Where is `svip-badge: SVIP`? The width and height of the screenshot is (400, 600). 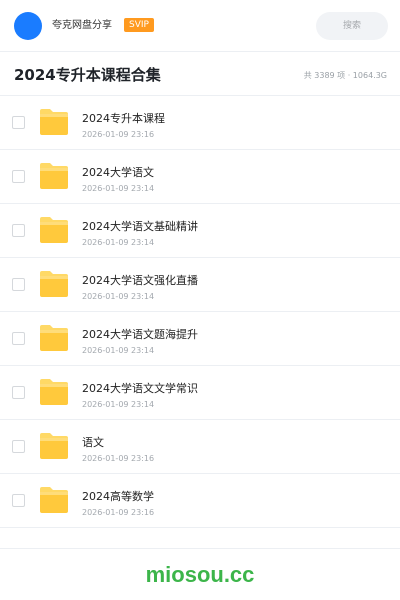
svip-badge: SVIP is located at coordinates (139, 25).